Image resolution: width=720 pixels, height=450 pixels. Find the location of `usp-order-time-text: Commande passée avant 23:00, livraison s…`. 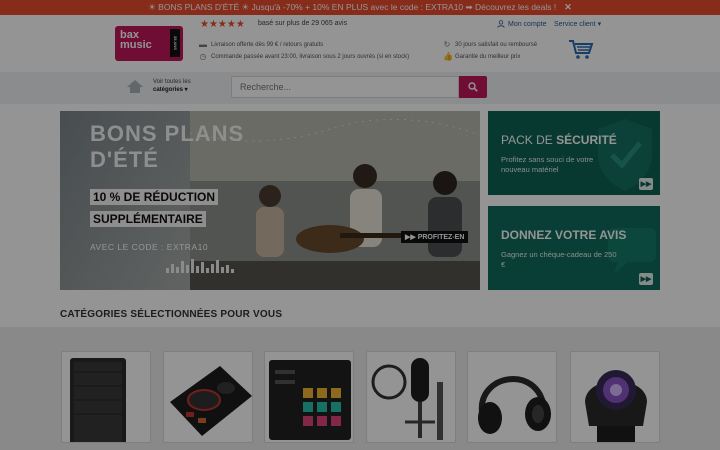

usp-order-time-text: Commande passée avant 23:00, livraison s… is located at coordinates (310, 56).